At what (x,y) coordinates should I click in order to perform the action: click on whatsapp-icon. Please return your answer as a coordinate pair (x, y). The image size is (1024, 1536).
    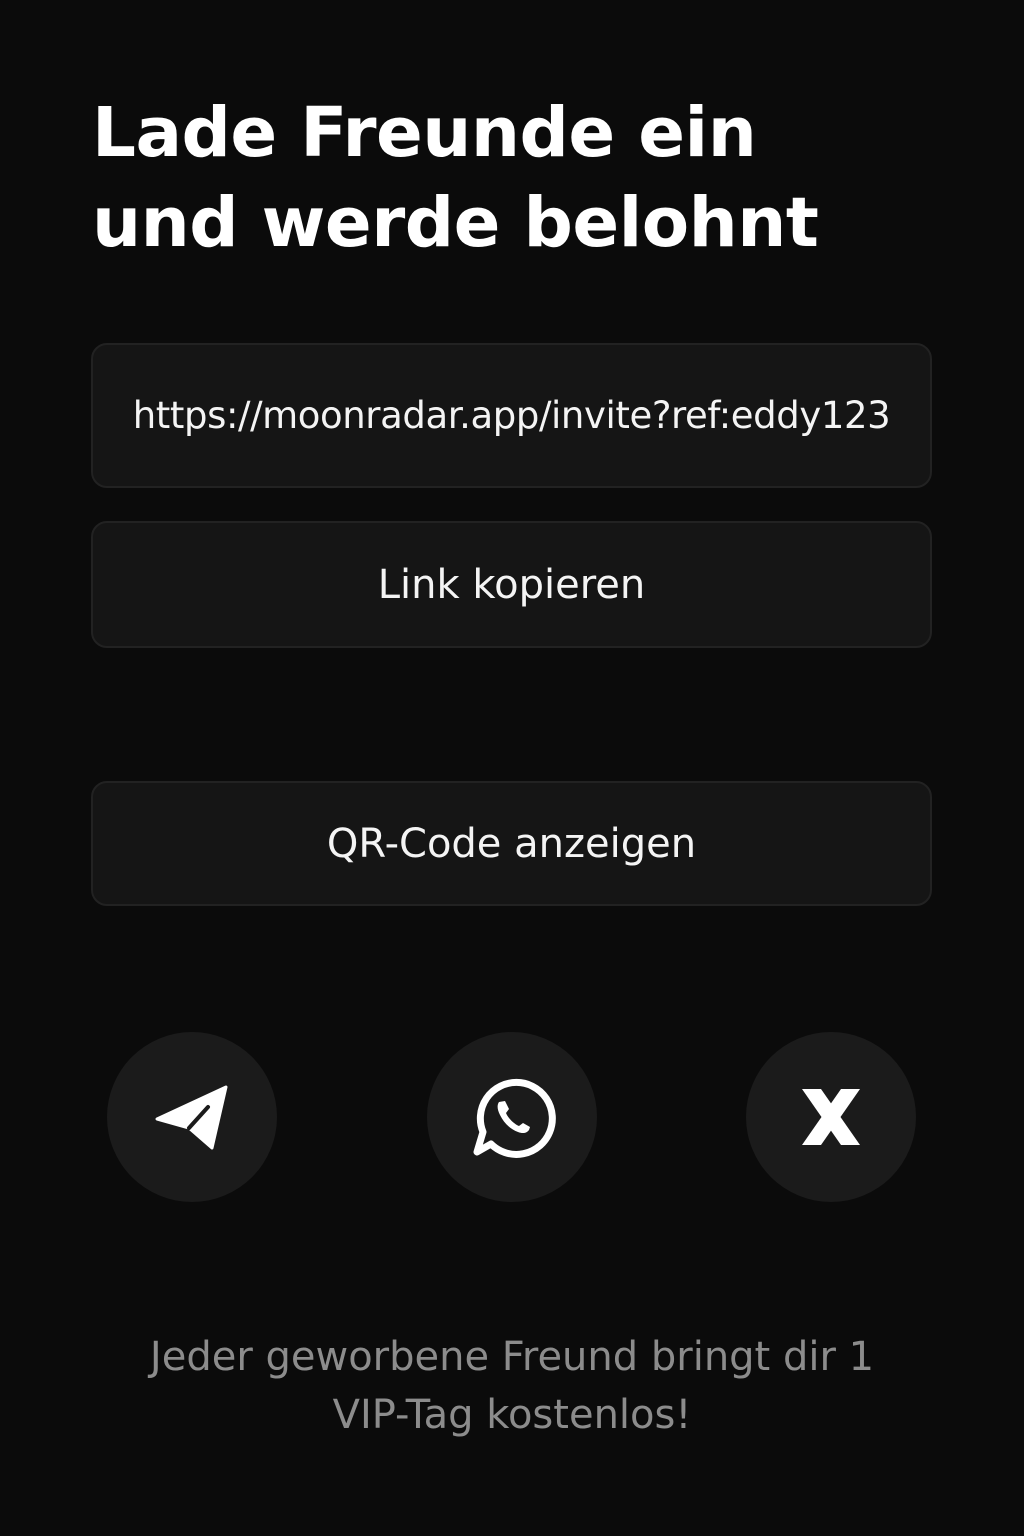
    Looking at the image, I should click on (514, 1118).